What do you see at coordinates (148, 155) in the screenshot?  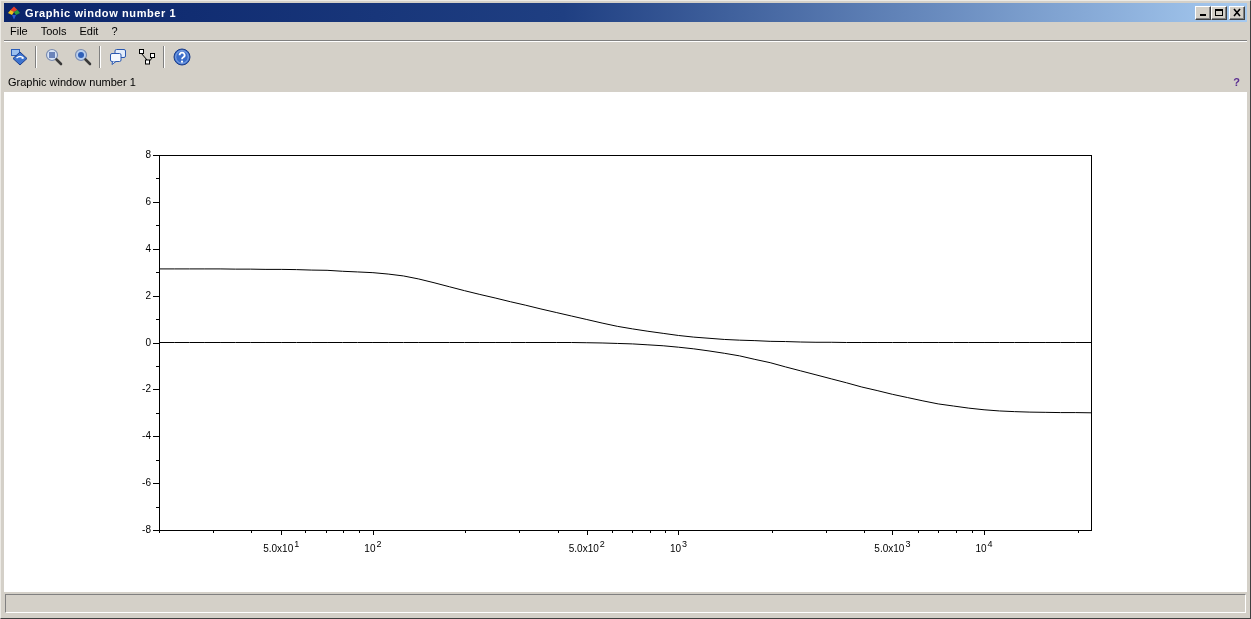 I see `y-tick-label: 8` at bounding box center [148, 155].